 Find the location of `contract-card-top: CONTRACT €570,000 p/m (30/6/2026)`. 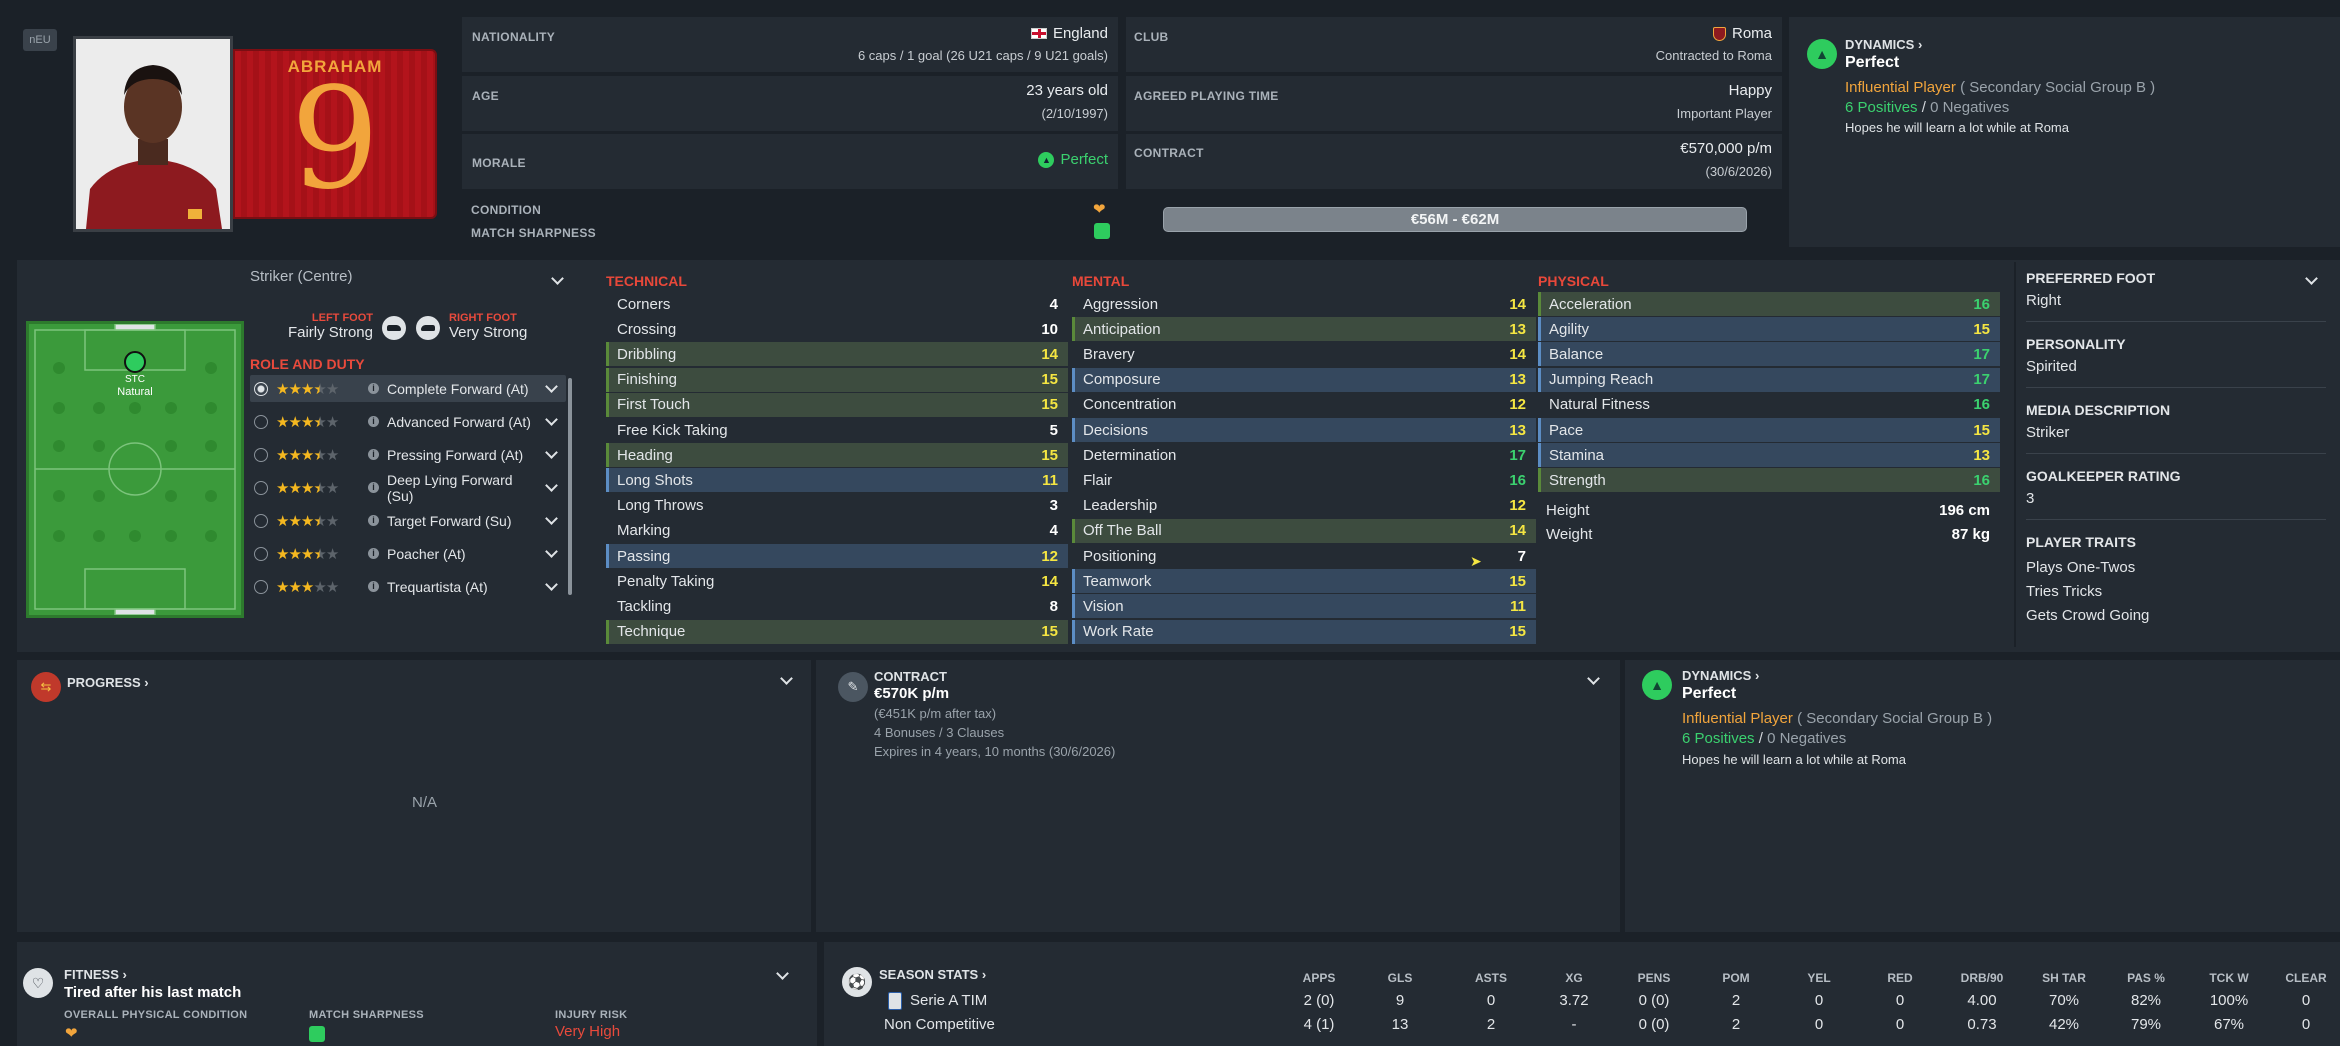

contract-card-top: CONTRACT €570,000 p/m (30/6/2026) is located at coordinates (1454, 161).